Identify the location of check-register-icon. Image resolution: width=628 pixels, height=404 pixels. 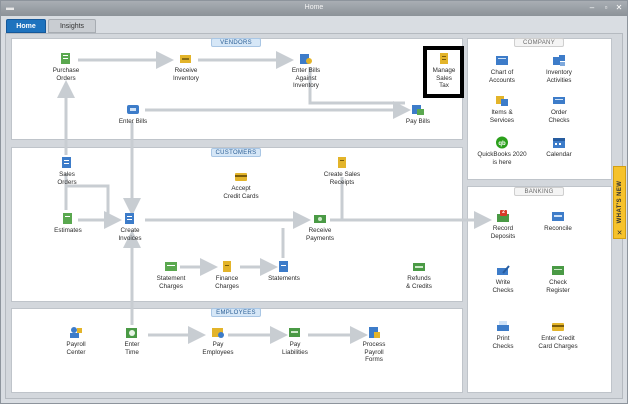
(558, 270).